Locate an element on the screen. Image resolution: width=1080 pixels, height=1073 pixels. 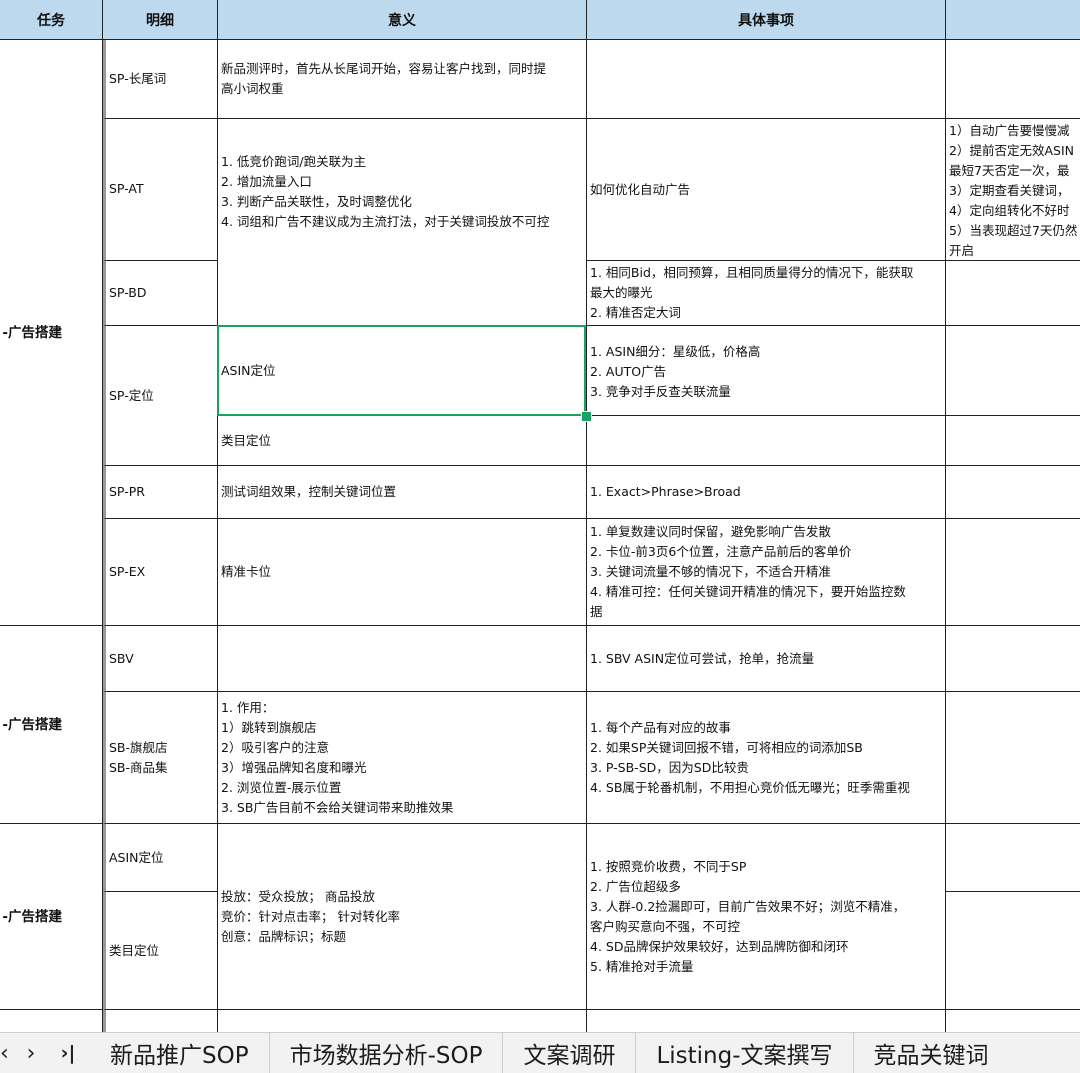
extra-sp-long-tail is located at coordinates (1013, 79).